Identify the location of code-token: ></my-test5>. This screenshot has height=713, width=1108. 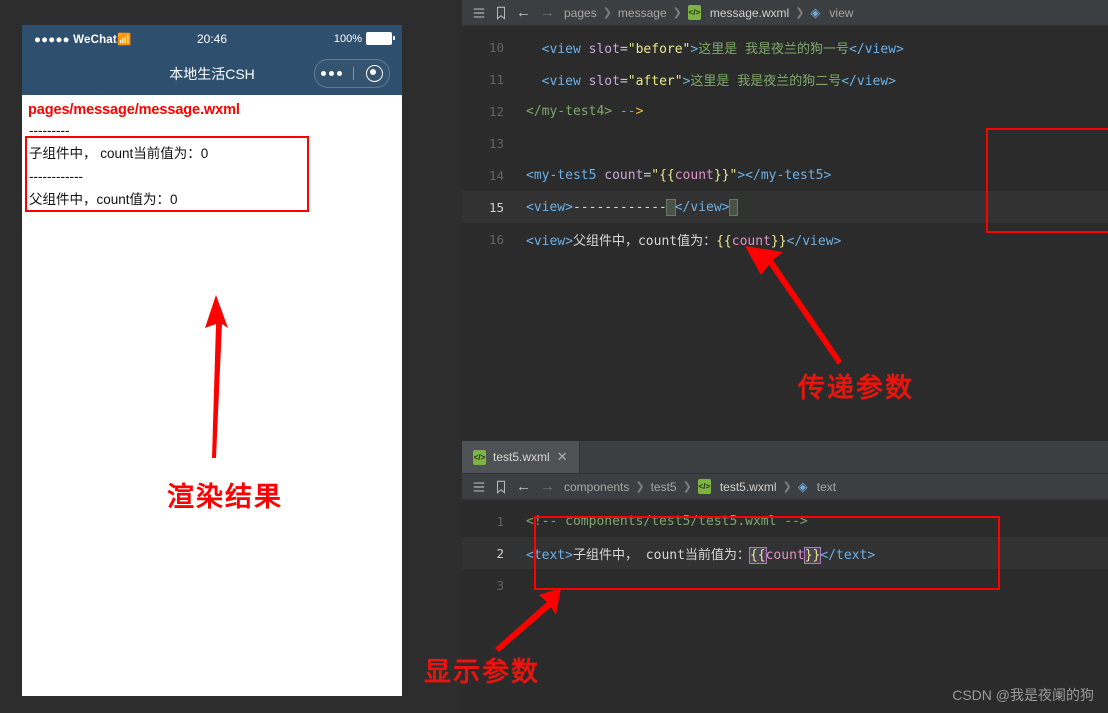
(784, 175).